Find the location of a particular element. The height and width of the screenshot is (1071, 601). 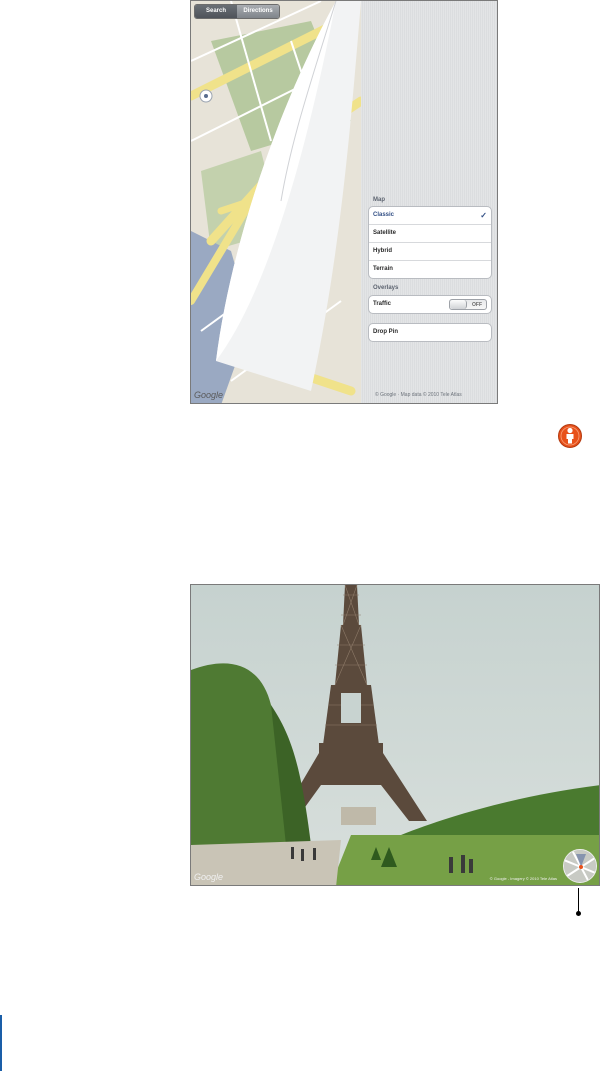

traffic-toggle: OFF is located at coordinates (468, 304).